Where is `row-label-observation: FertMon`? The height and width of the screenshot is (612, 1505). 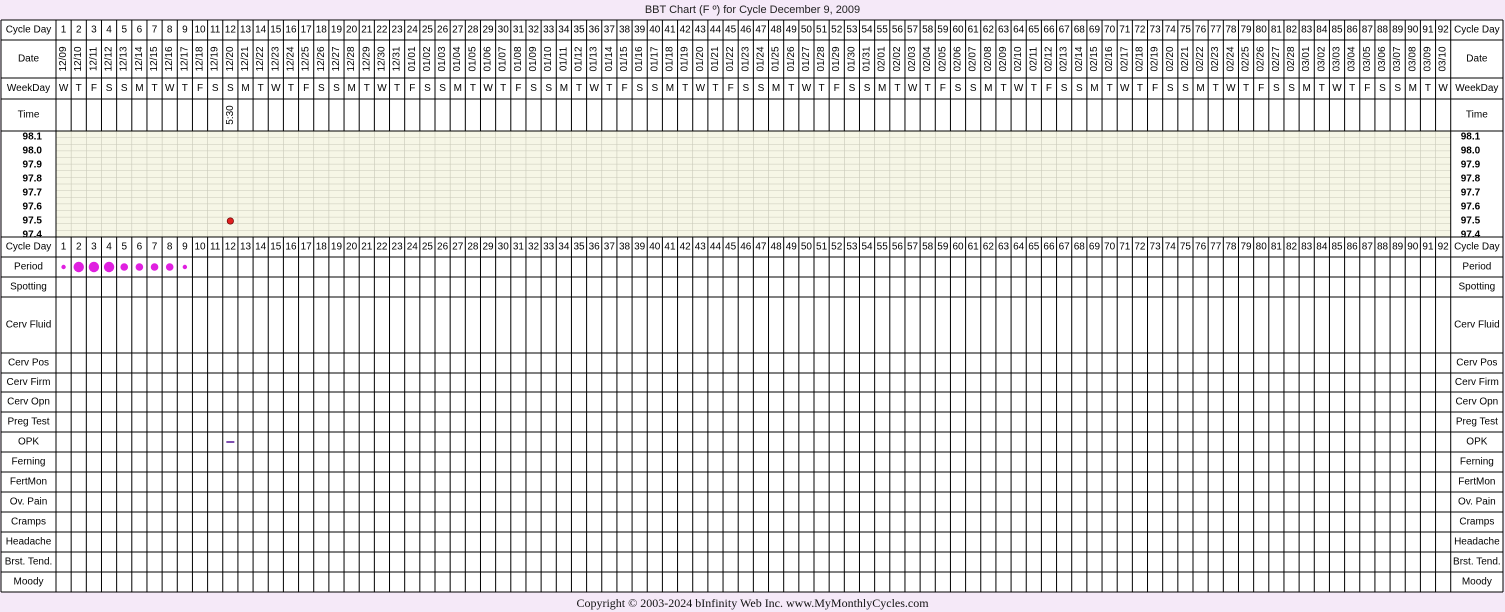 row-label-observation: FertMon is located at coordinates (28, 482).